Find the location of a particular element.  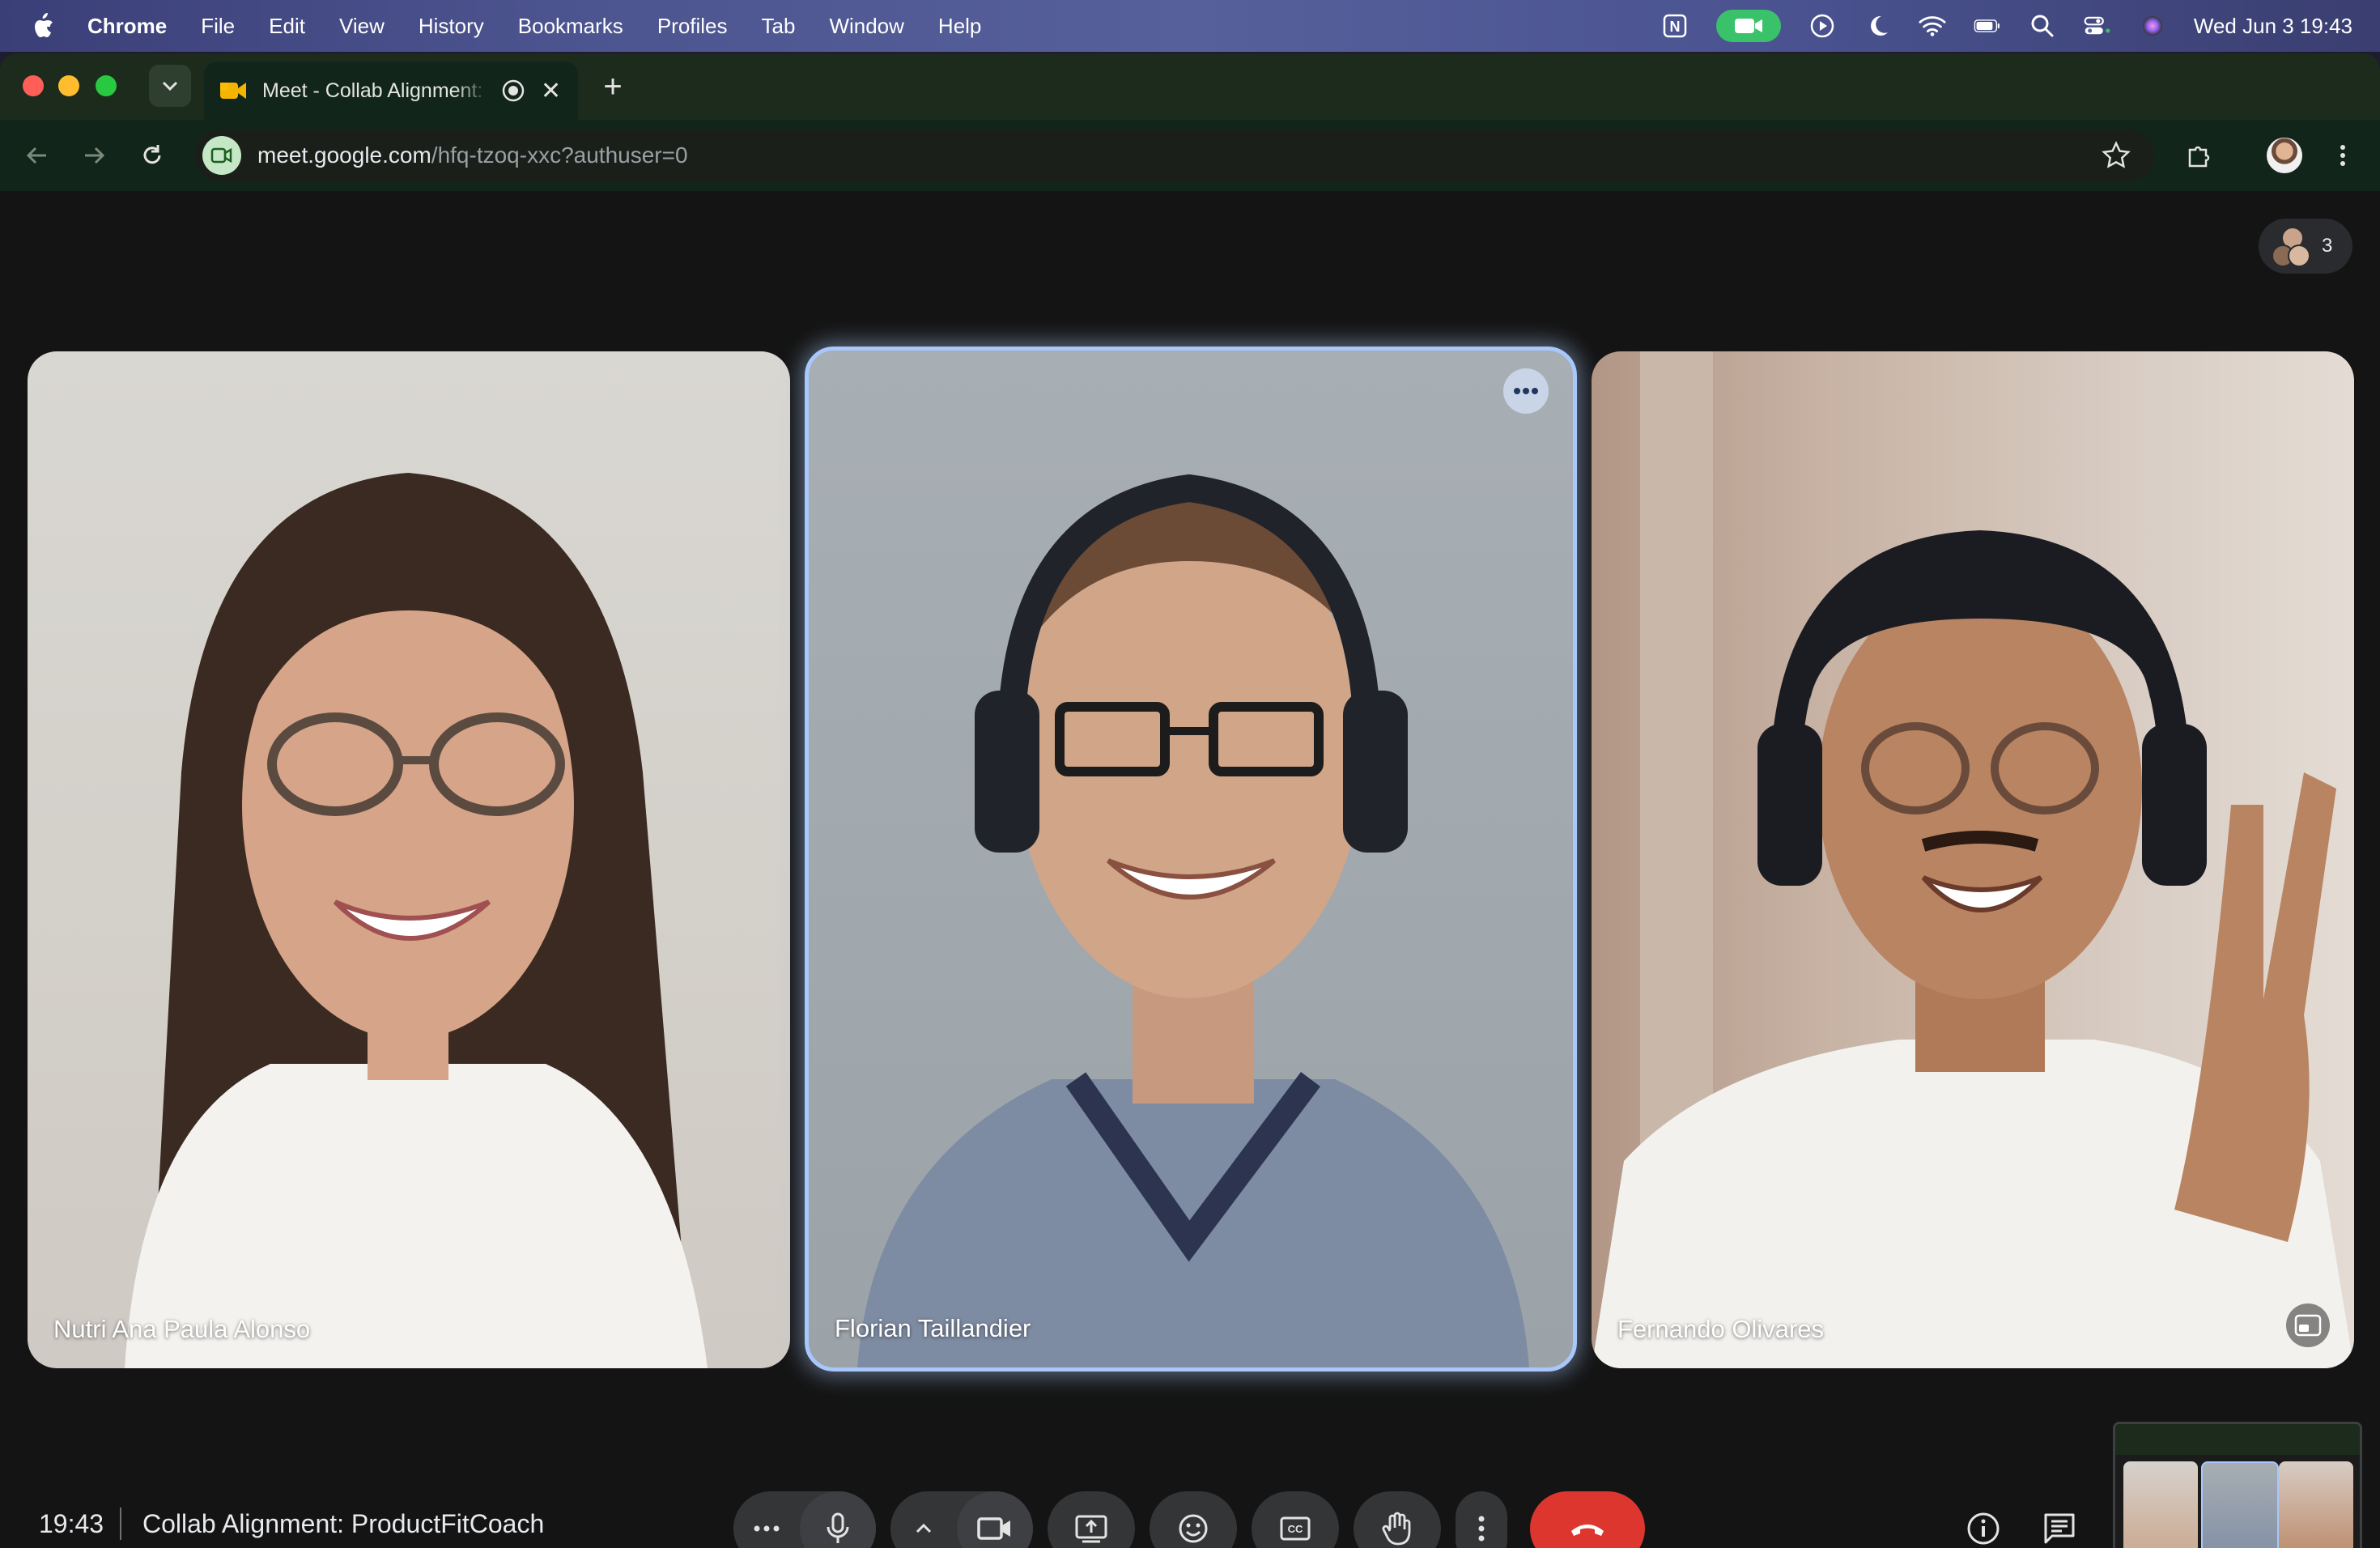

new-tab-button: + is located at coordinates (612, 87).